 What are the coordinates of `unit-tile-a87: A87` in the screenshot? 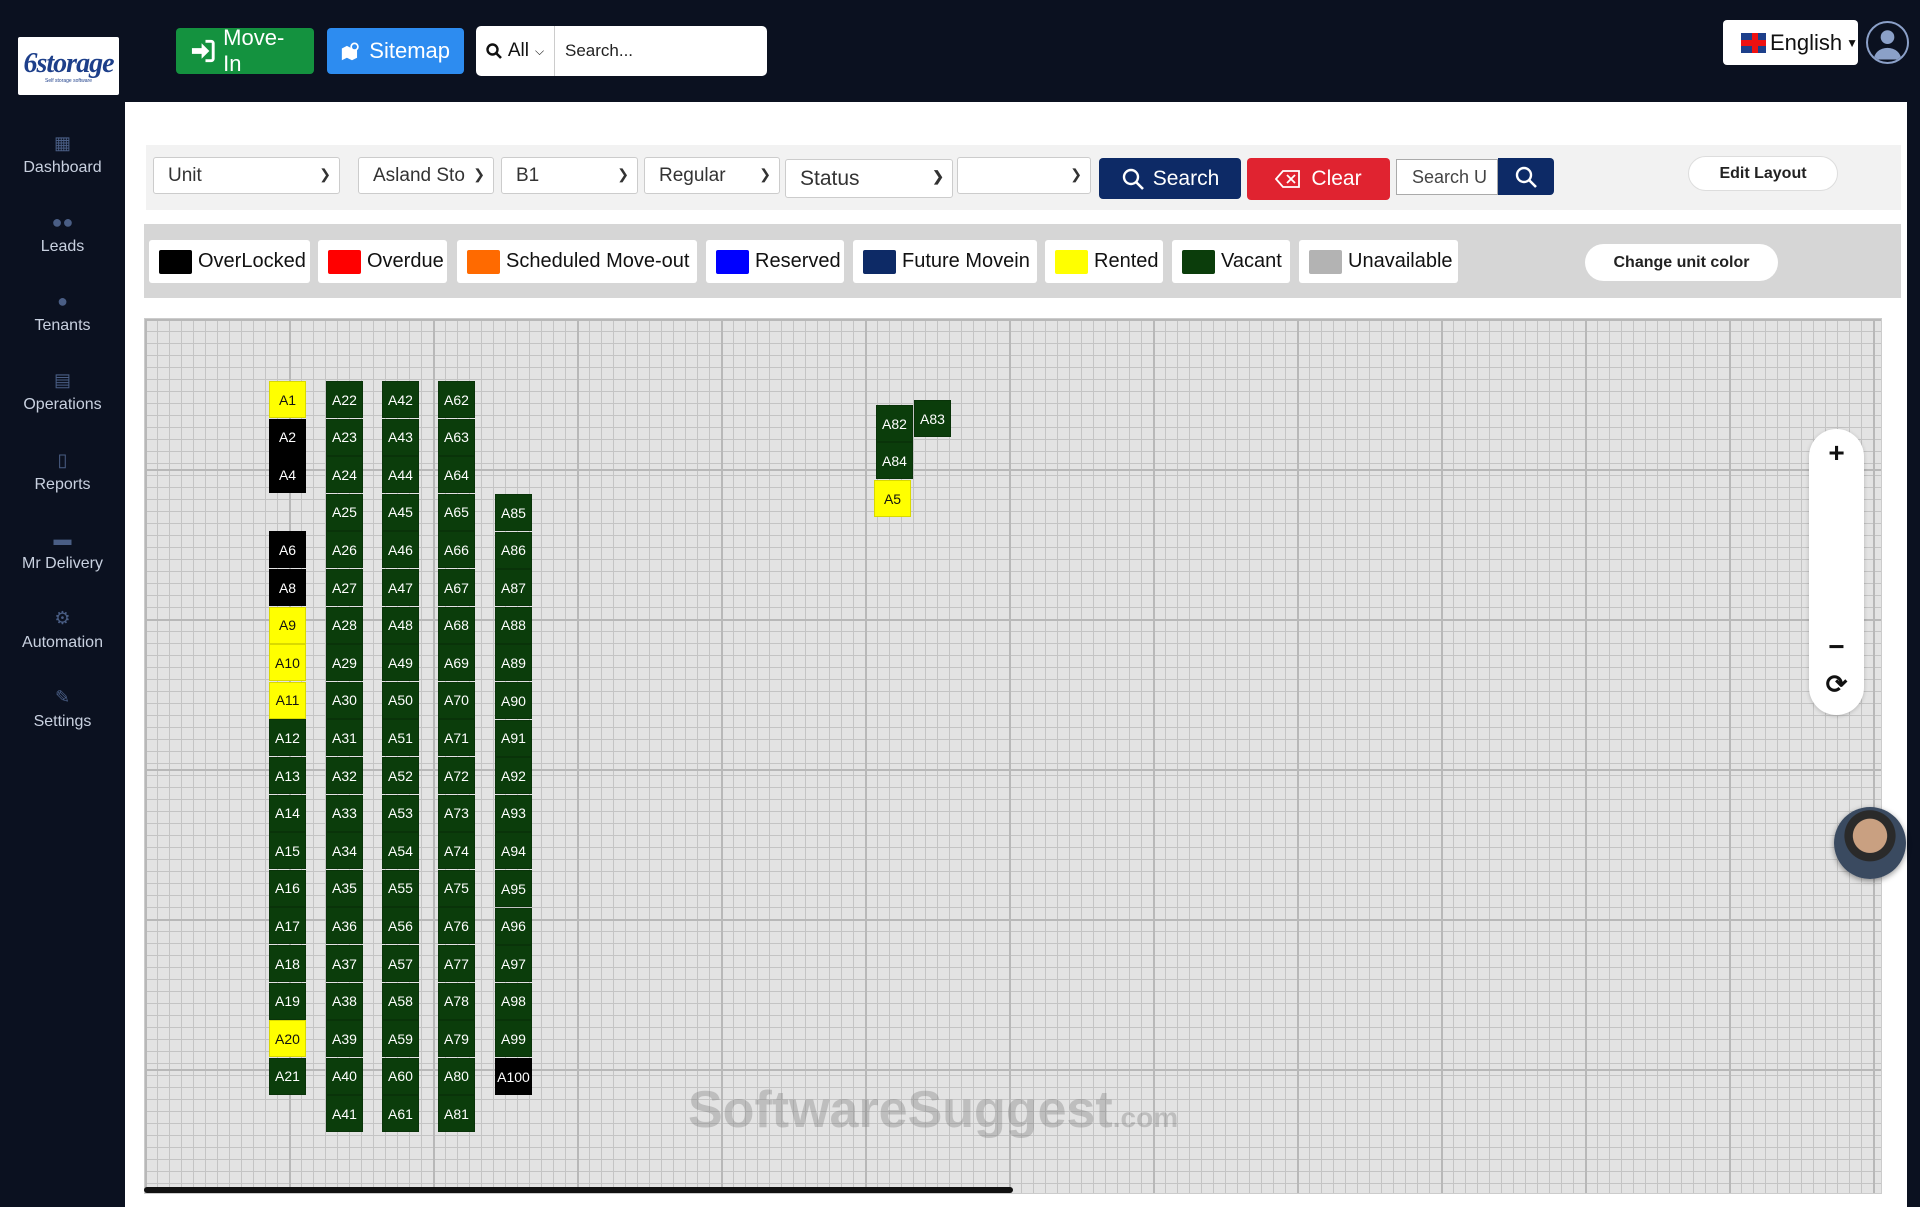 It's located at (513, 588).